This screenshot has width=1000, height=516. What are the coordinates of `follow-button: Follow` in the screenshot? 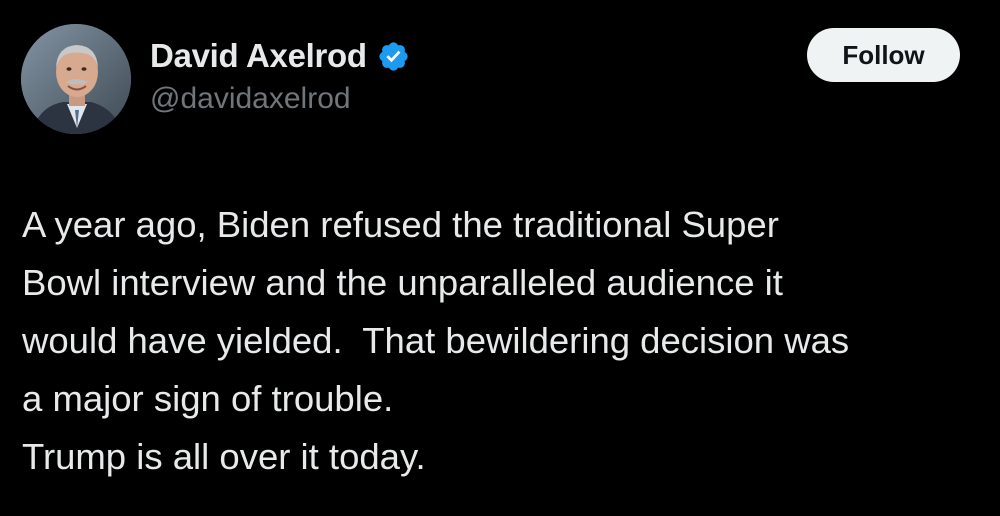 It's located at (883, 55).